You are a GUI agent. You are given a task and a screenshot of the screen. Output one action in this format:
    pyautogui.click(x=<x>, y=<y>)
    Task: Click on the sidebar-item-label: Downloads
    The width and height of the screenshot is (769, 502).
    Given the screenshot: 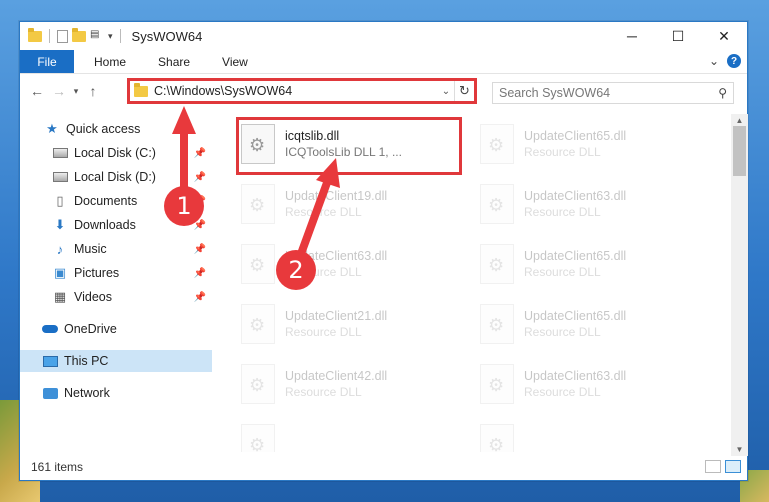 What is the action you would take?
    pyautogui.click(x=105, y=225)
    